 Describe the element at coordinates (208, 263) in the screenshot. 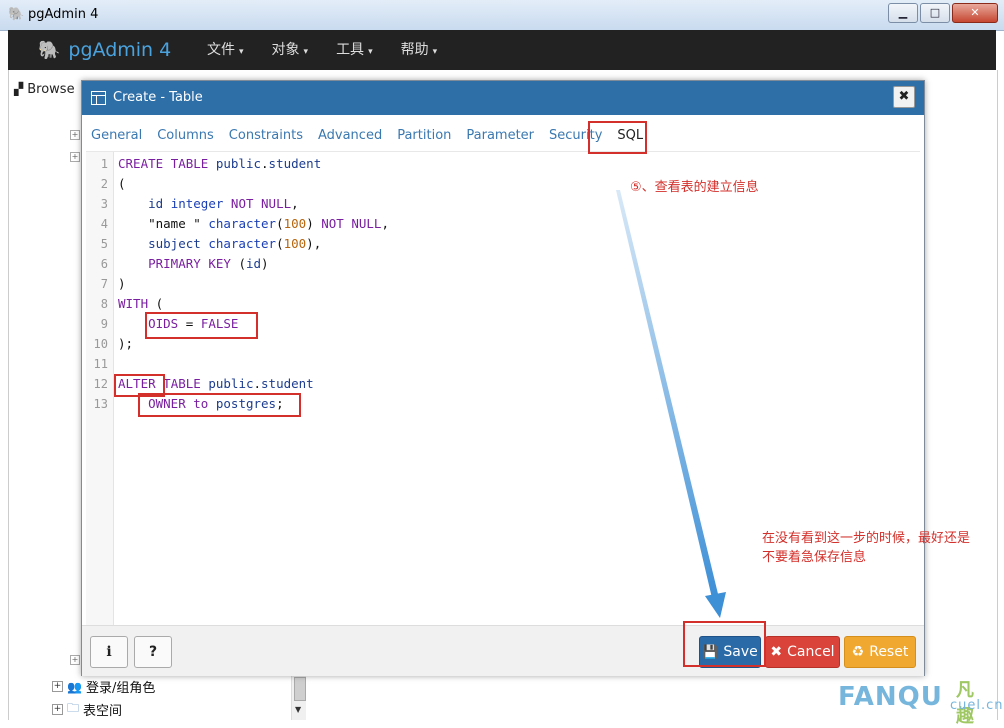

I see `code-text: PRIMARY KEY (id)` at that location.